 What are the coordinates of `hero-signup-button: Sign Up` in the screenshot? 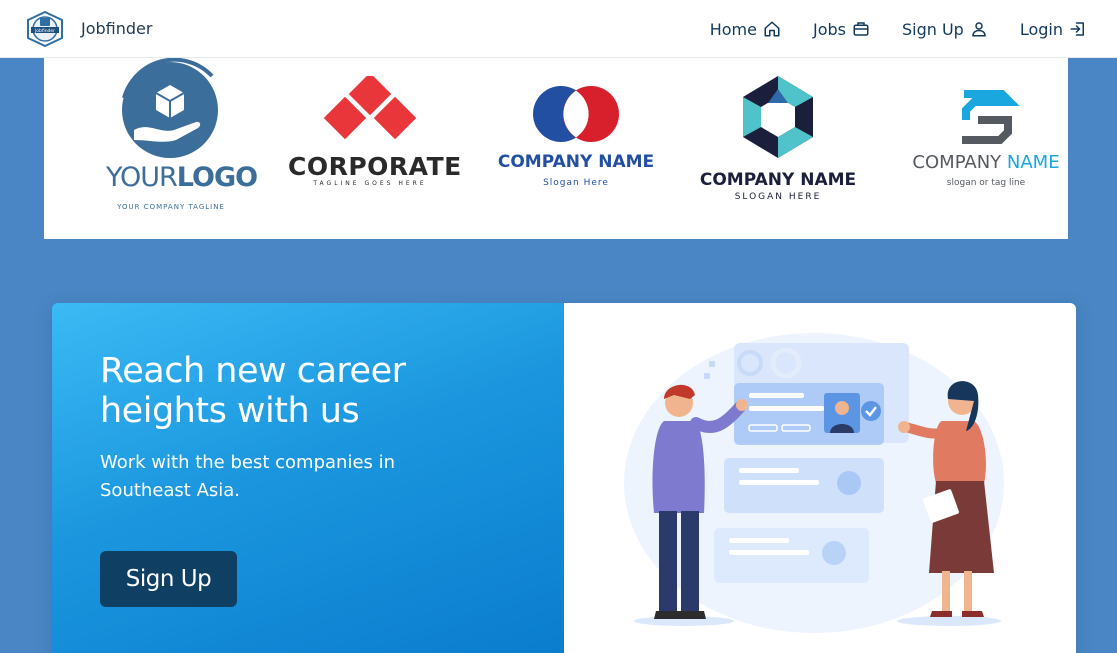 It's located at (168, 579).